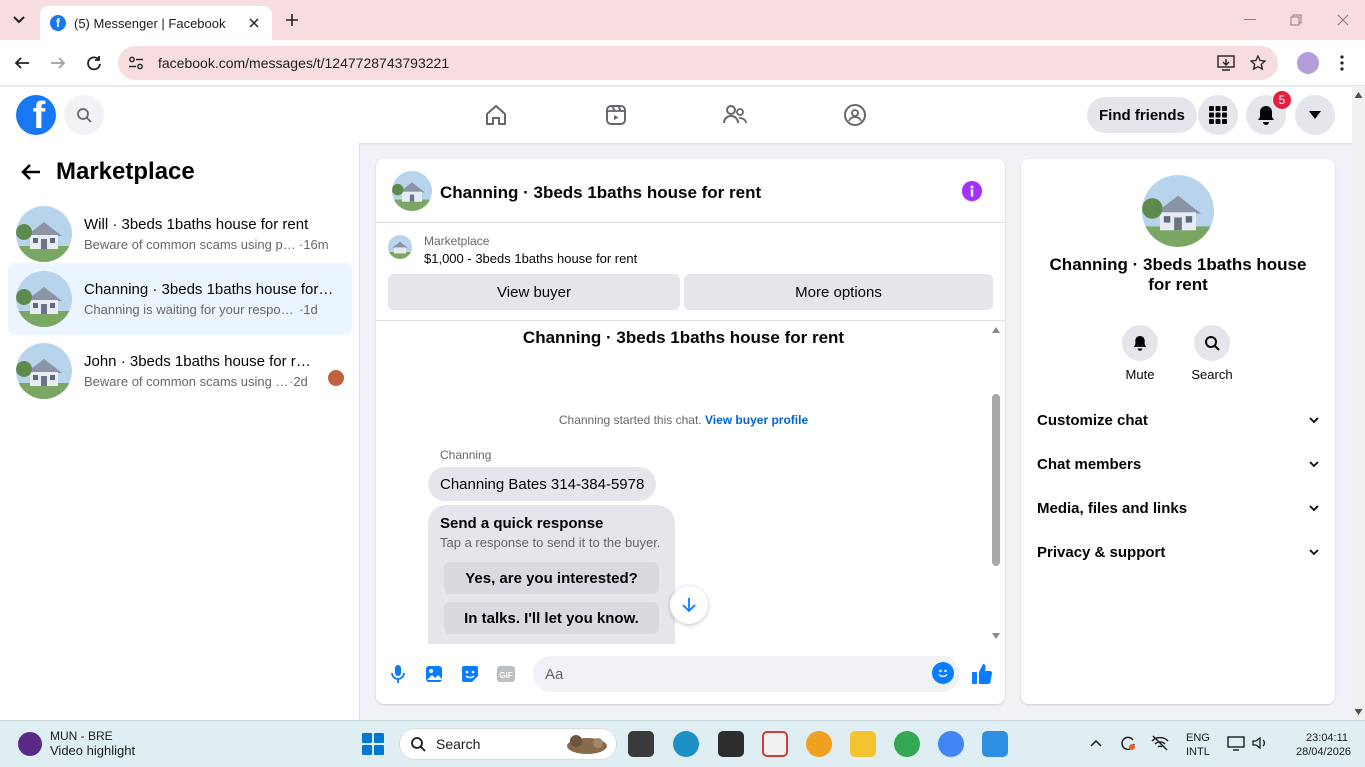 The height and width of the screenshot is (767, 1365). I want to click on cloud-app-icon, so click(995, 744).